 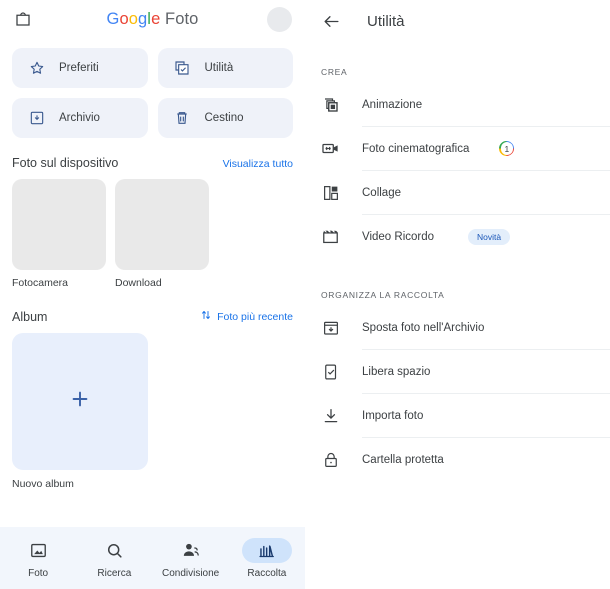 I want to click on menu-item-sposta-archivio: Sposta foto nell'Archivio, so click(x=457, y=327).